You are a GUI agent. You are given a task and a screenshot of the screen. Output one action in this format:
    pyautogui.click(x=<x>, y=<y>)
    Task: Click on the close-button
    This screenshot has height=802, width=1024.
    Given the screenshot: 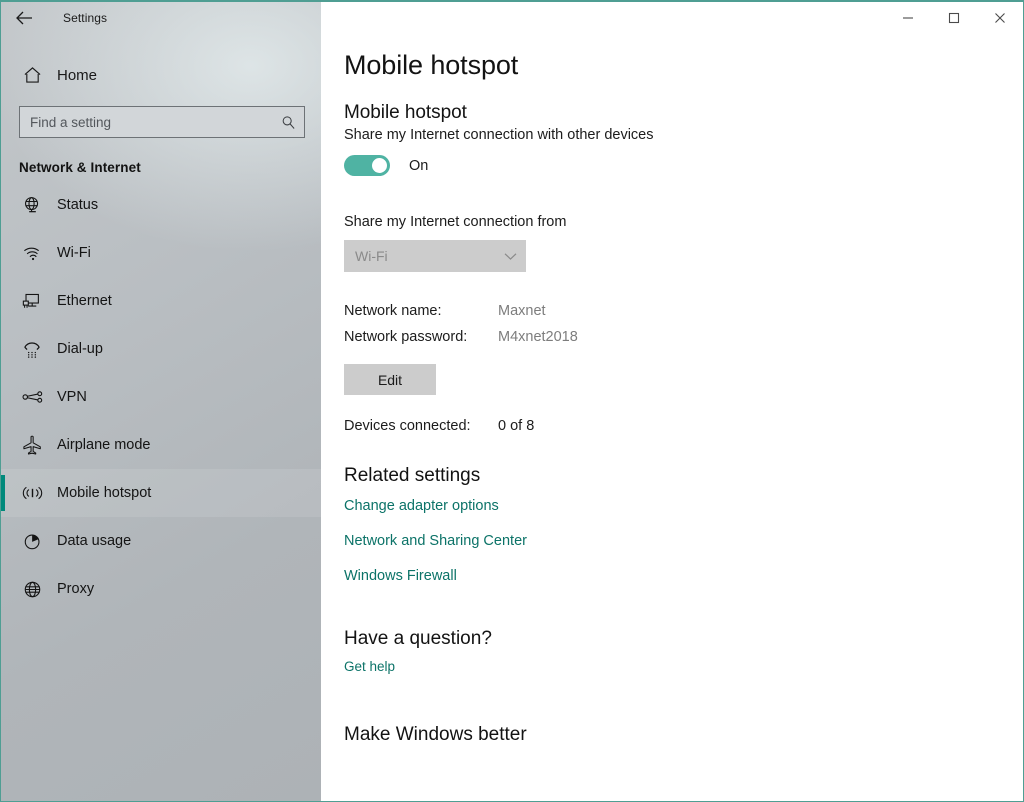 What is the action you would take?
    pyautogui.click(x=1000, y=17)
    